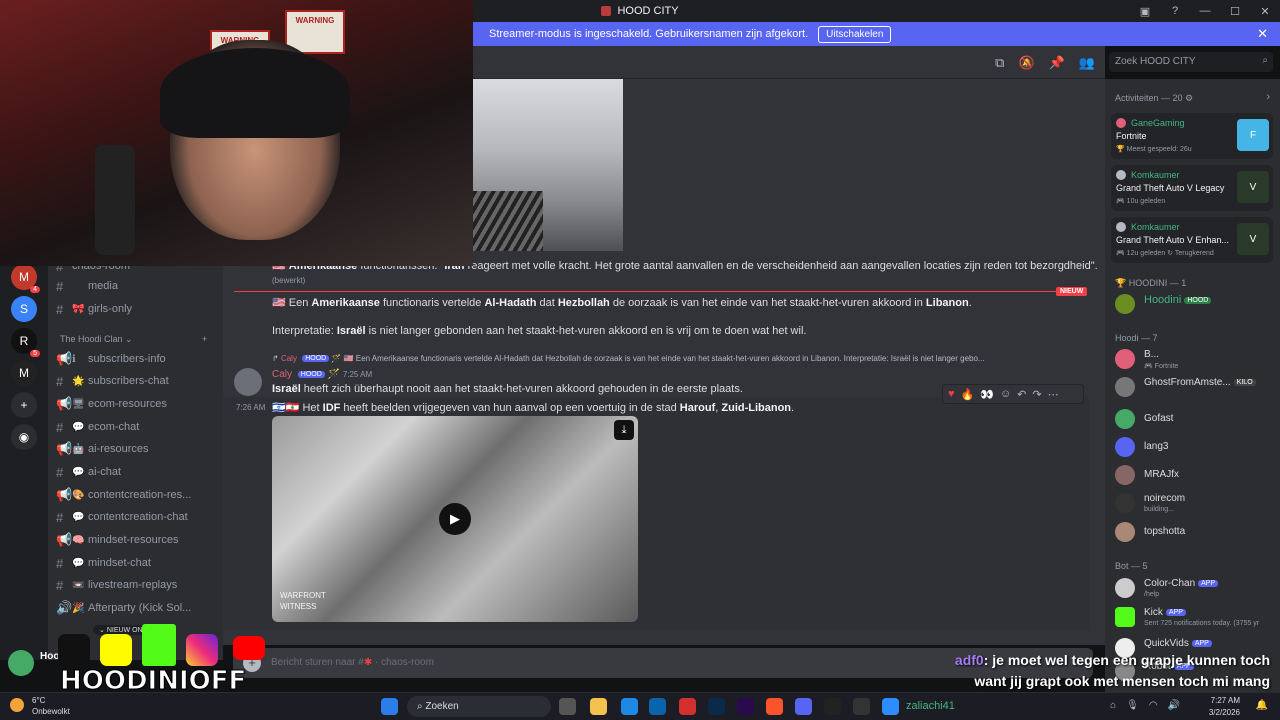 This screenshot has width=1280, height=720. Describe the element at coordinates (1205, 11) in the screenshot. I see `minimize-button: —` at that location.